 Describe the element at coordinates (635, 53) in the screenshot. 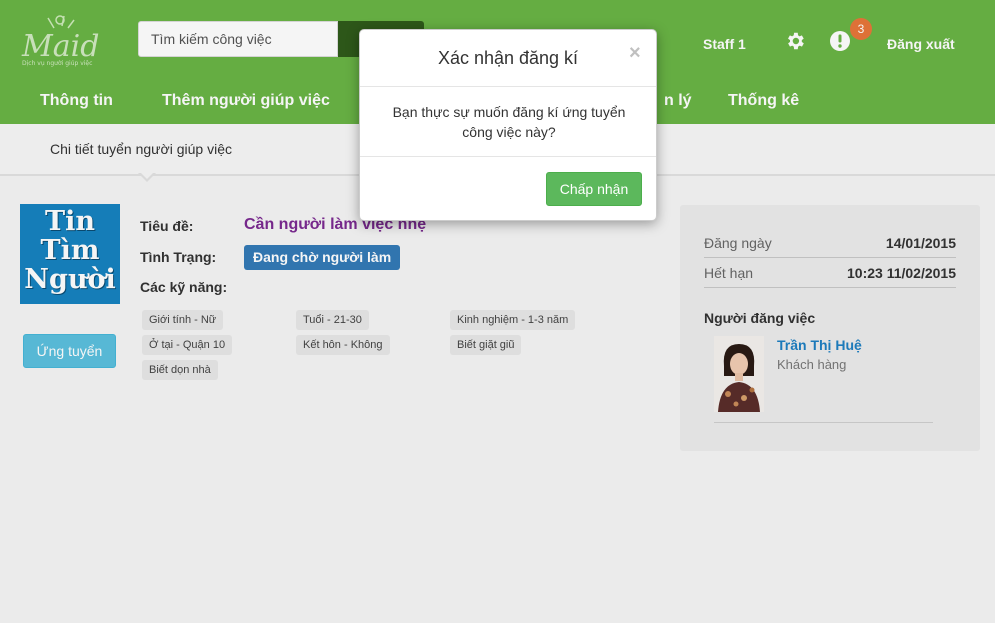

I see `close-icon: ×` at that location.